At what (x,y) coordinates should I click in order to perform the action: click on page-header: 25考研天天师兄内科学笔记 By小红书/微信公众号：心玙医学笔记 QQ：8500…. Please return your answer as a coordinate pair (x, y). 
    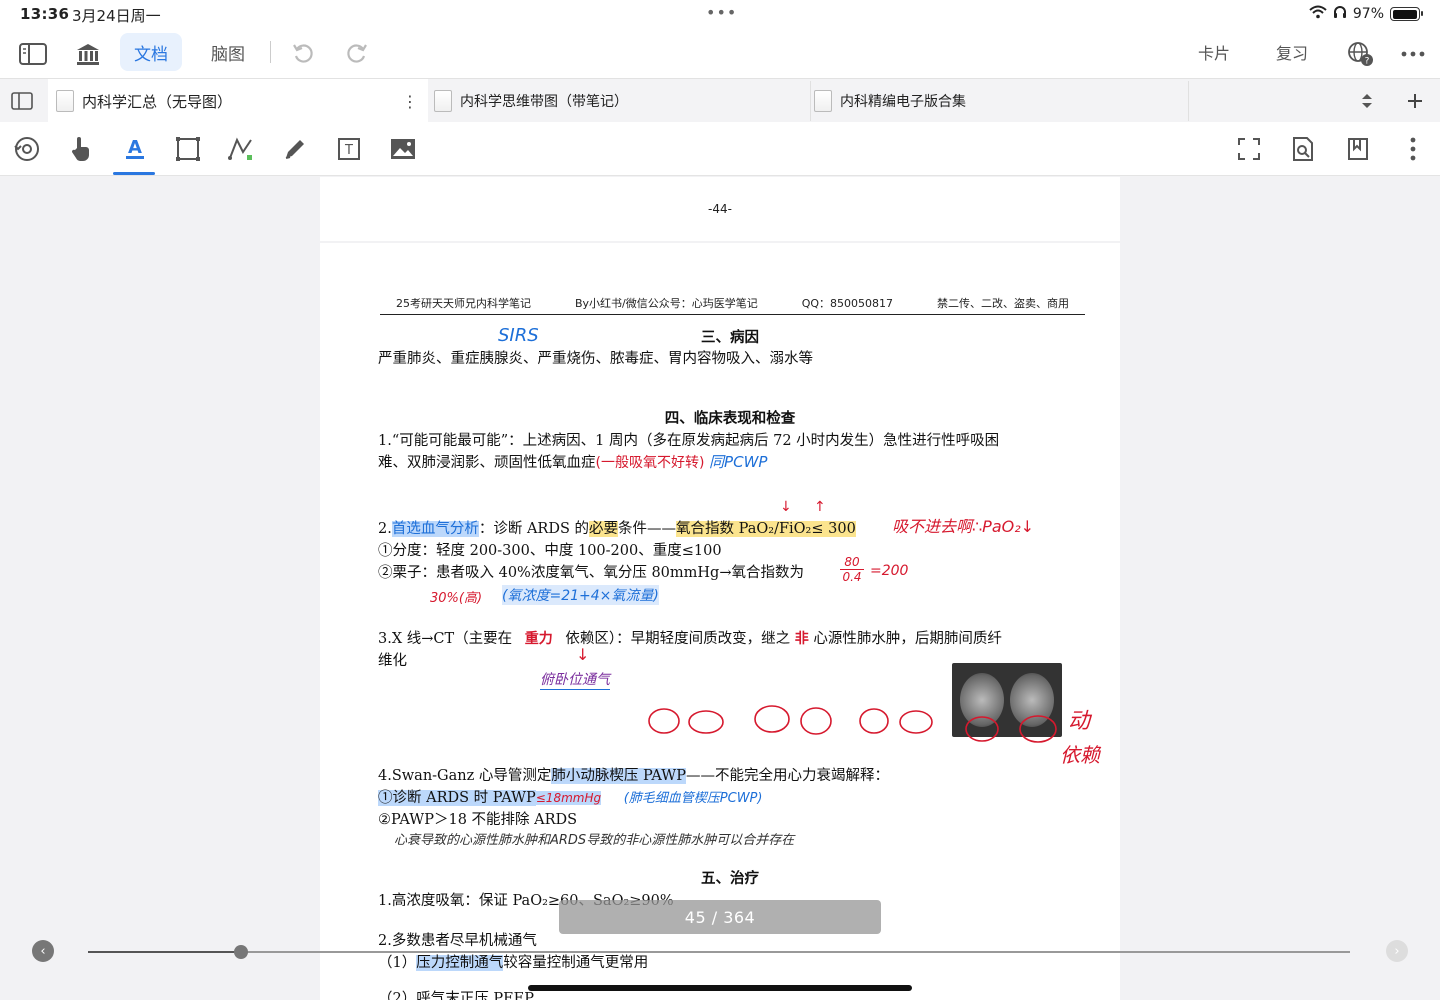
    Looking at the image, I should click on (732, 303).